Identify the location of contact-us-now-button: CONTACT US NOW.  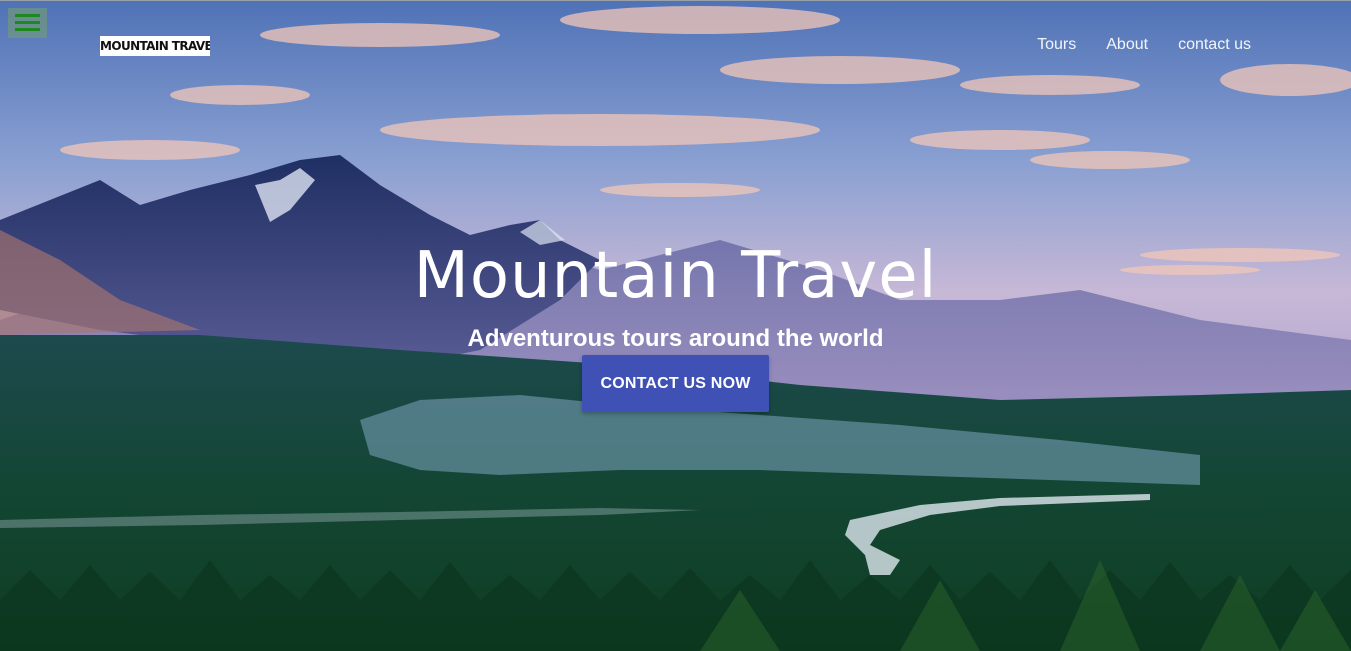
(675, 383).